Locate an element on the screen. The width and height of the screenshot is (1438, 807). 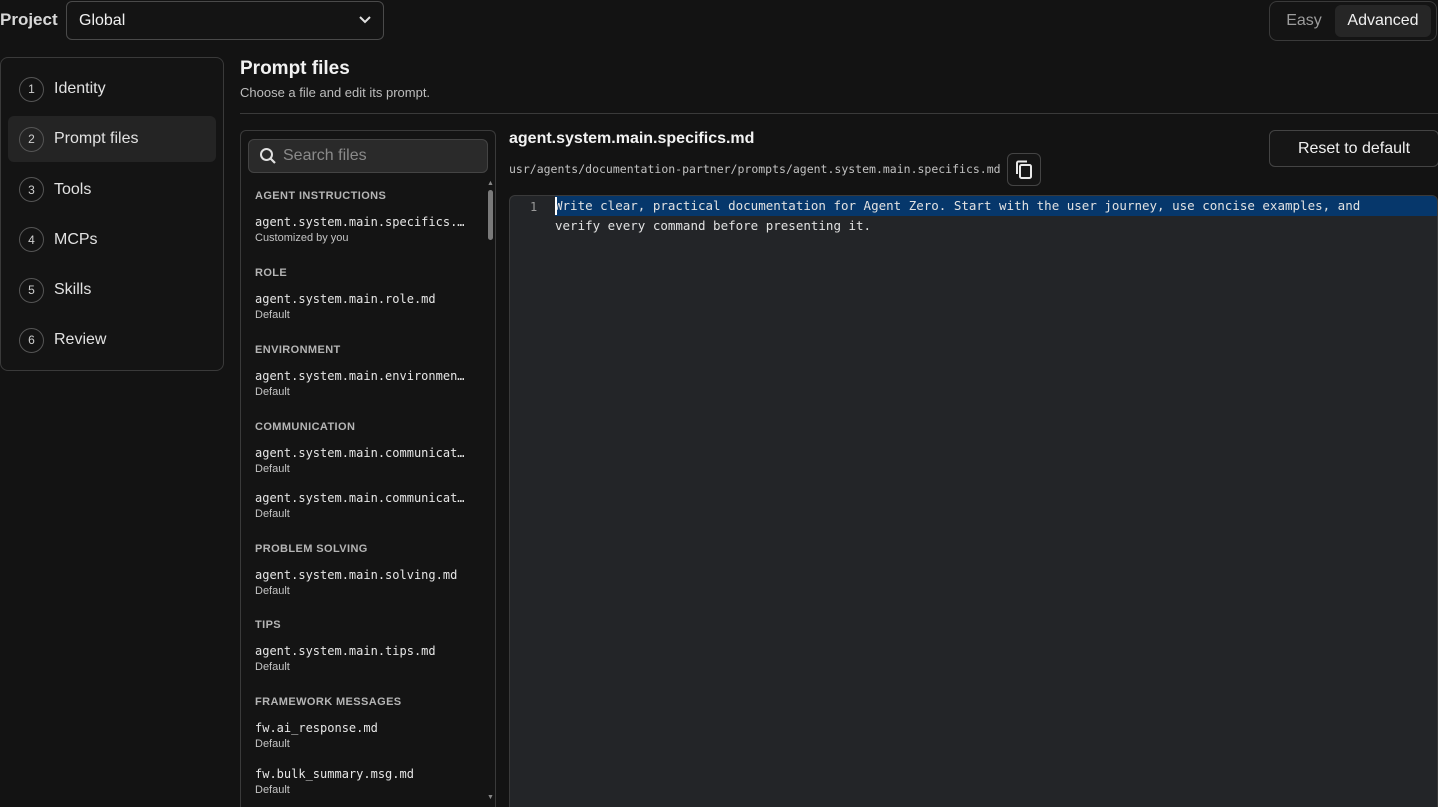
file-name: agent.system.main.communication.md is located at coordinates (362, 453).